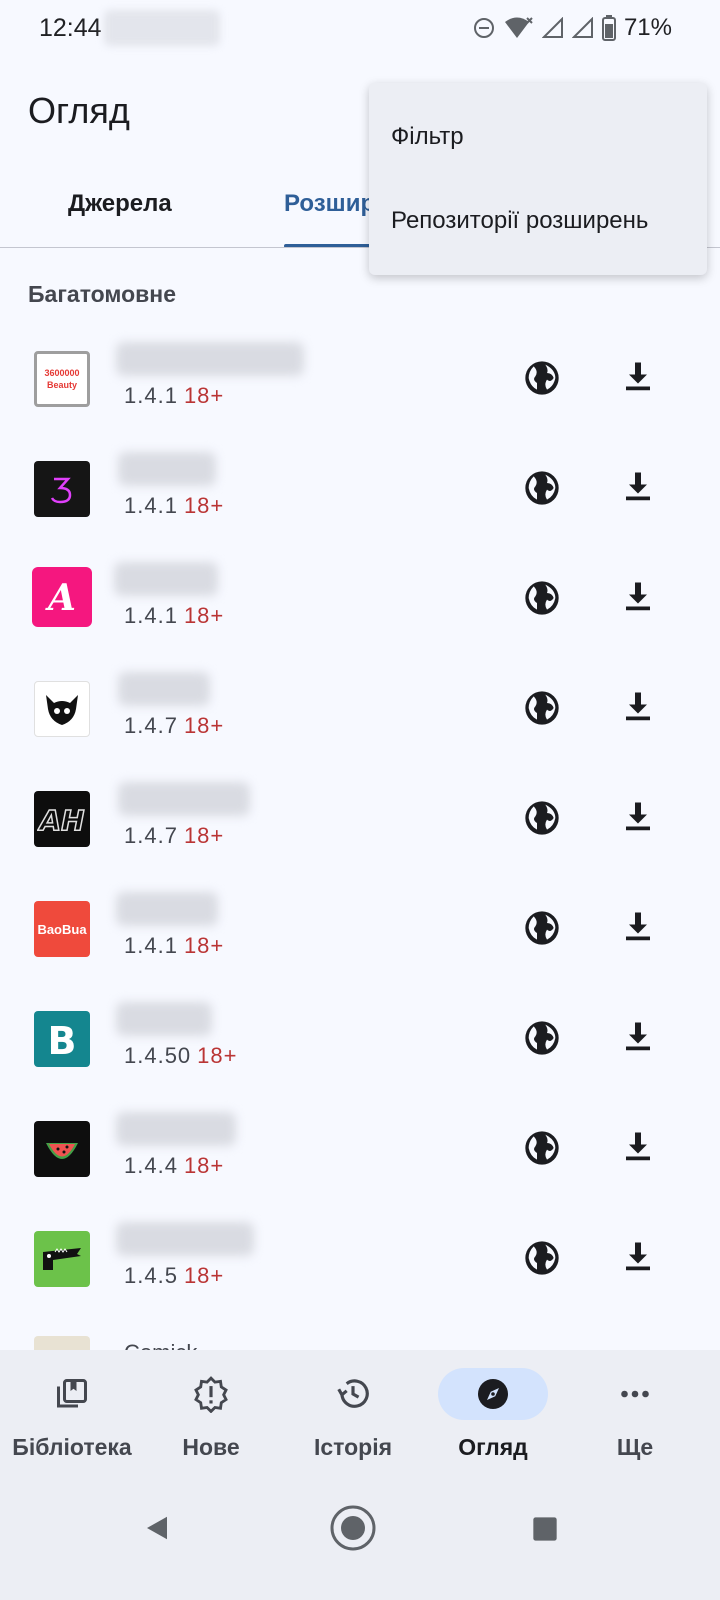  I want to click on blurred-notification-icons, so click(162, 28).